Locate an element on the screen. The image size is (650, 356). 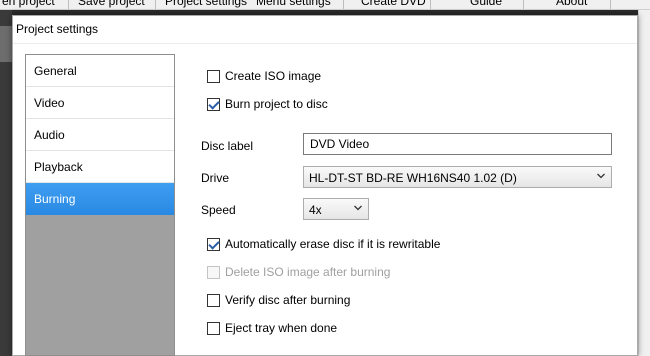
drive-dropdown: HL-DT-ST BD-RE WH16NS40 1.02 (D) is located at coordinates (457, 177).